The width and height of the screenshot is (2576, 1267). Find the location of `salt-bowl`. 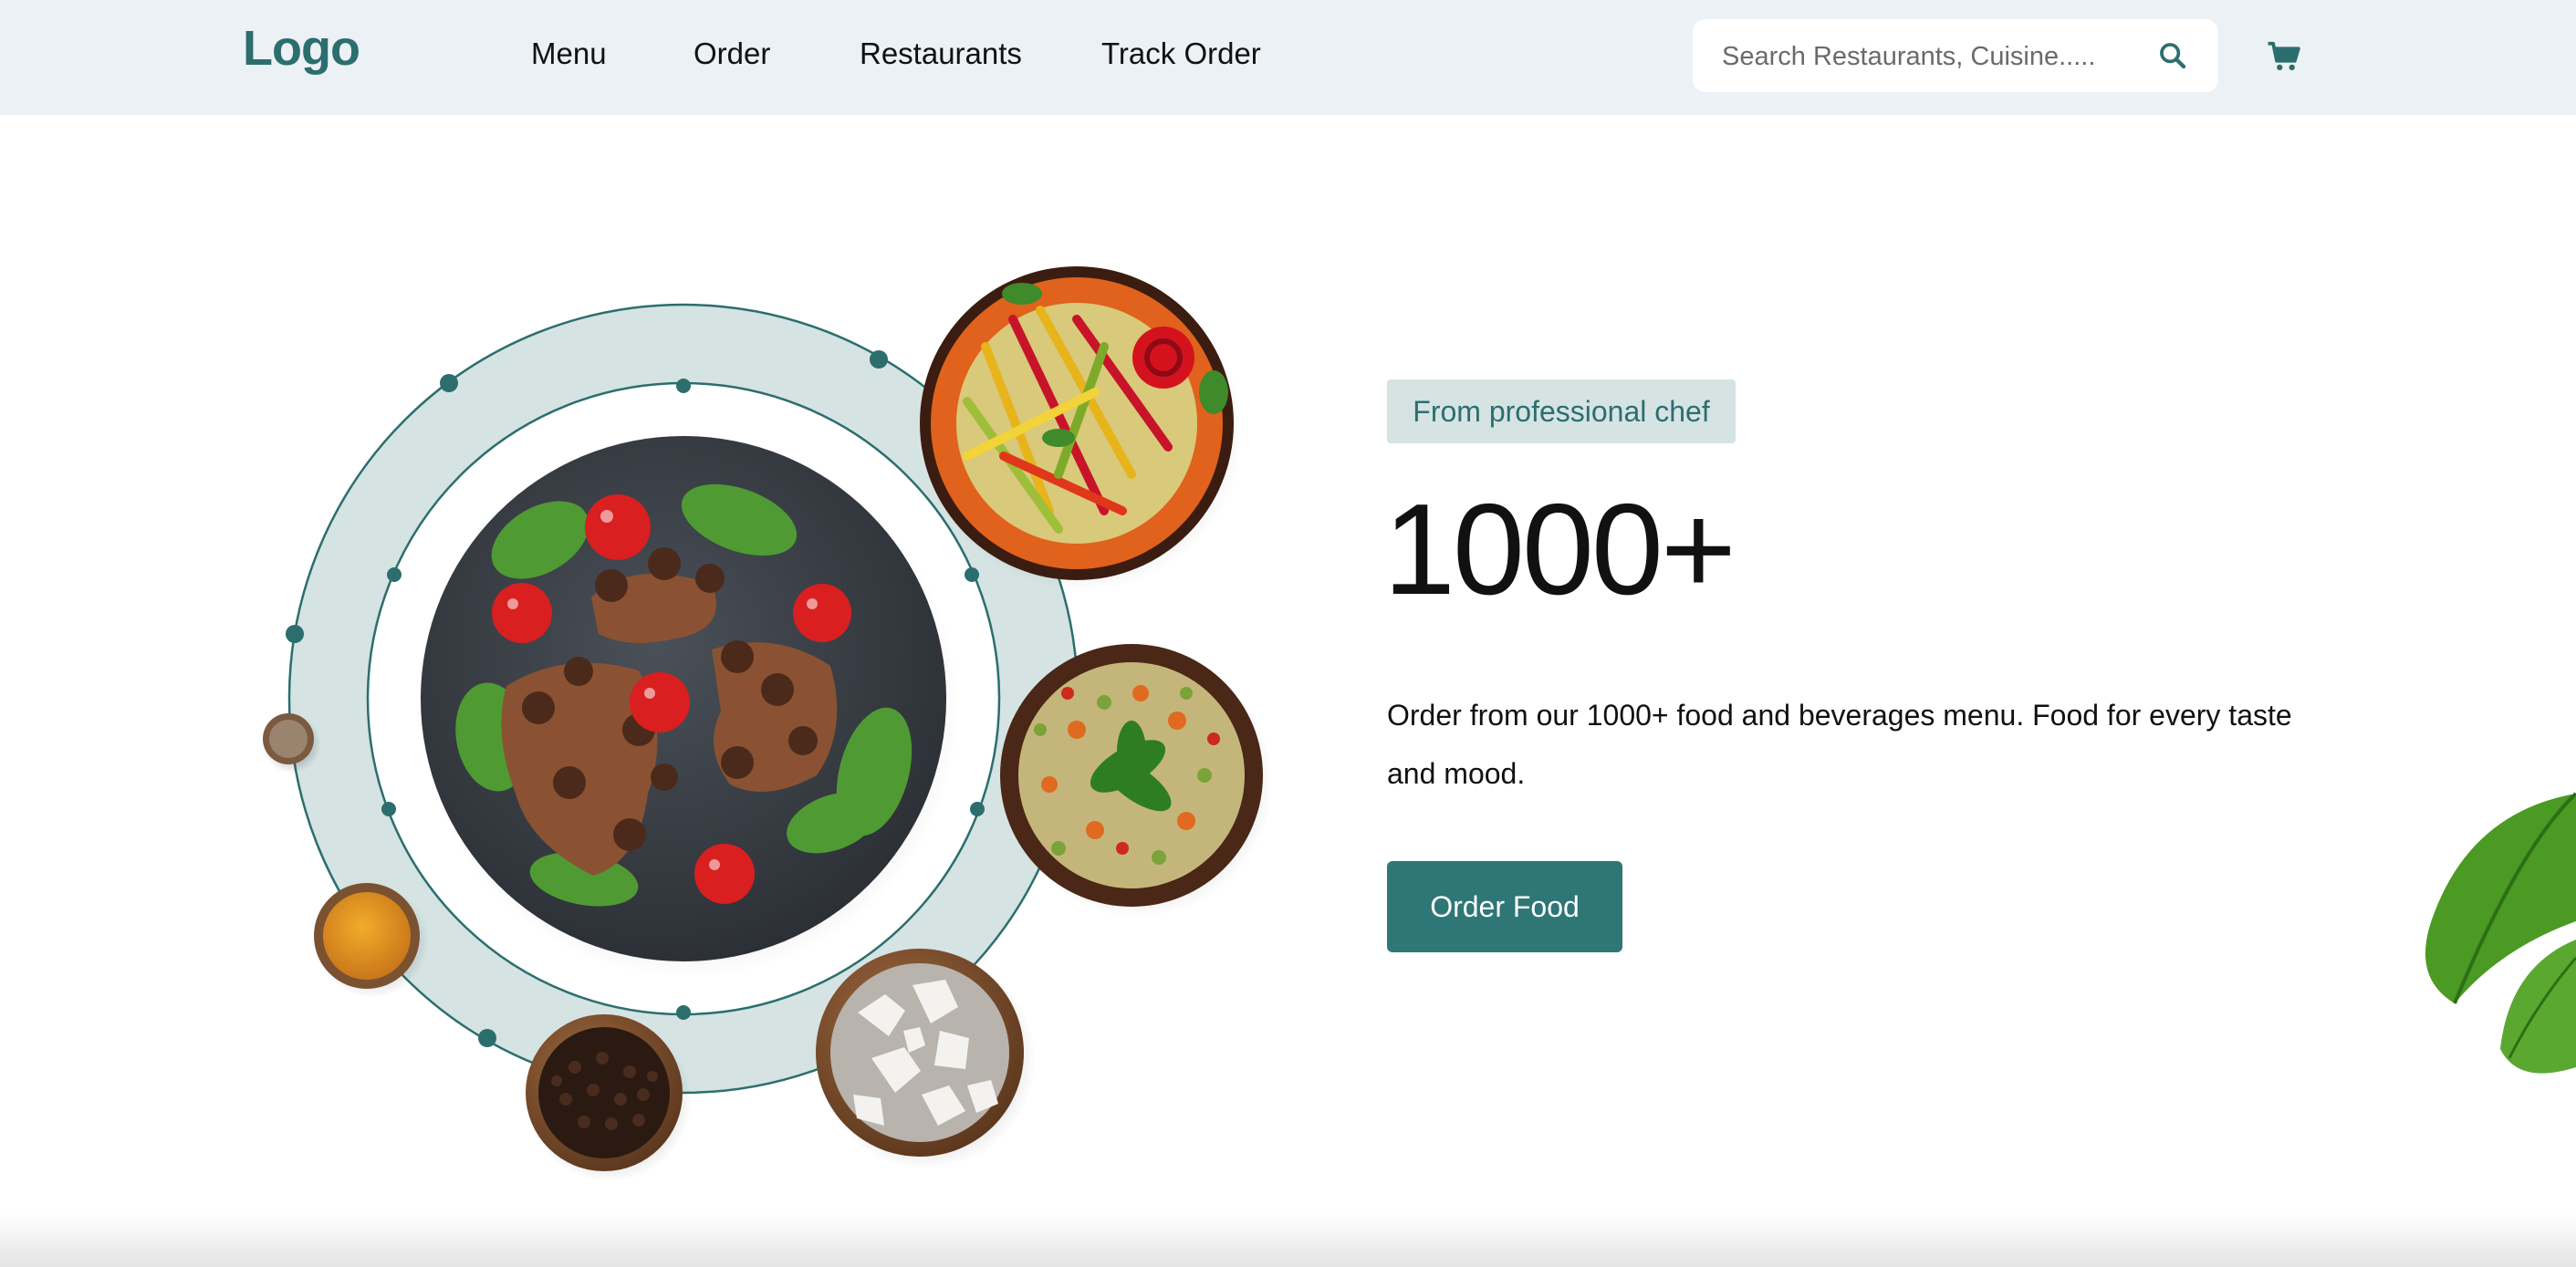

salt-bowl is located at coordinates (926, 1059).